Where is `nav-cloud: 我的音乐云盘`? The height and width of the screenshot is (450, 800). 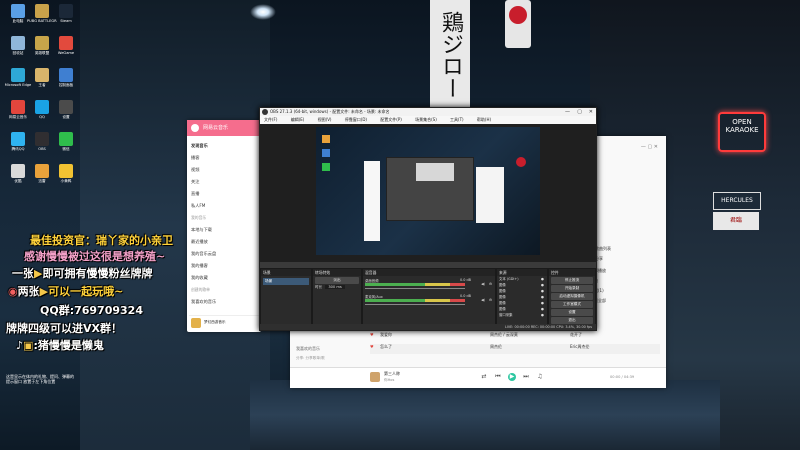
nav-cloud: 我的音乐云盘 is located at coordinates (226, 254).